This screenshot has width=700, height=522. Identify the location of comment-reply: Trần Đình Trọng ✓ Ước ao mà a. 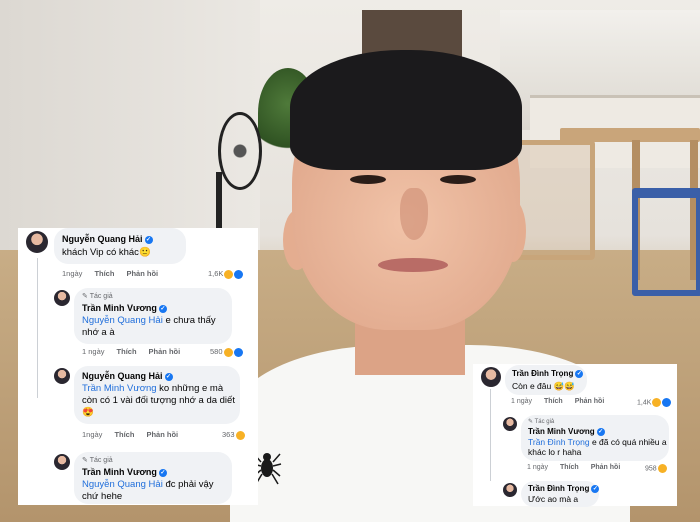
(575, 493).